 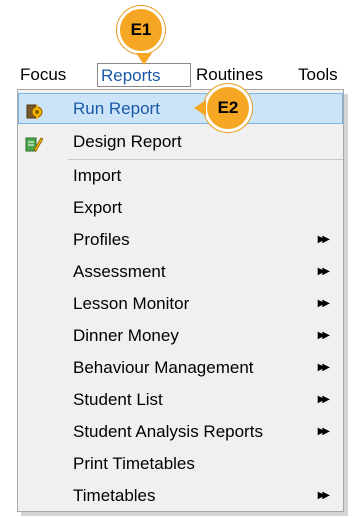 I want to click on menu-item-print-timetables: Print Timetables, so click(x=180, y=463).